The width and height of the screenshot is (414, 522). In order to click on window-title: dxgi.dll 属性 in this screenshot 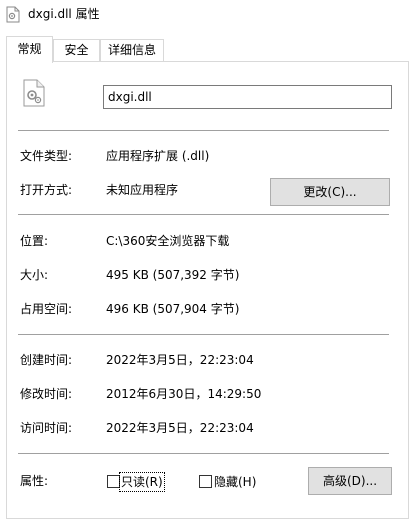, I will do `click(64, 14)`.